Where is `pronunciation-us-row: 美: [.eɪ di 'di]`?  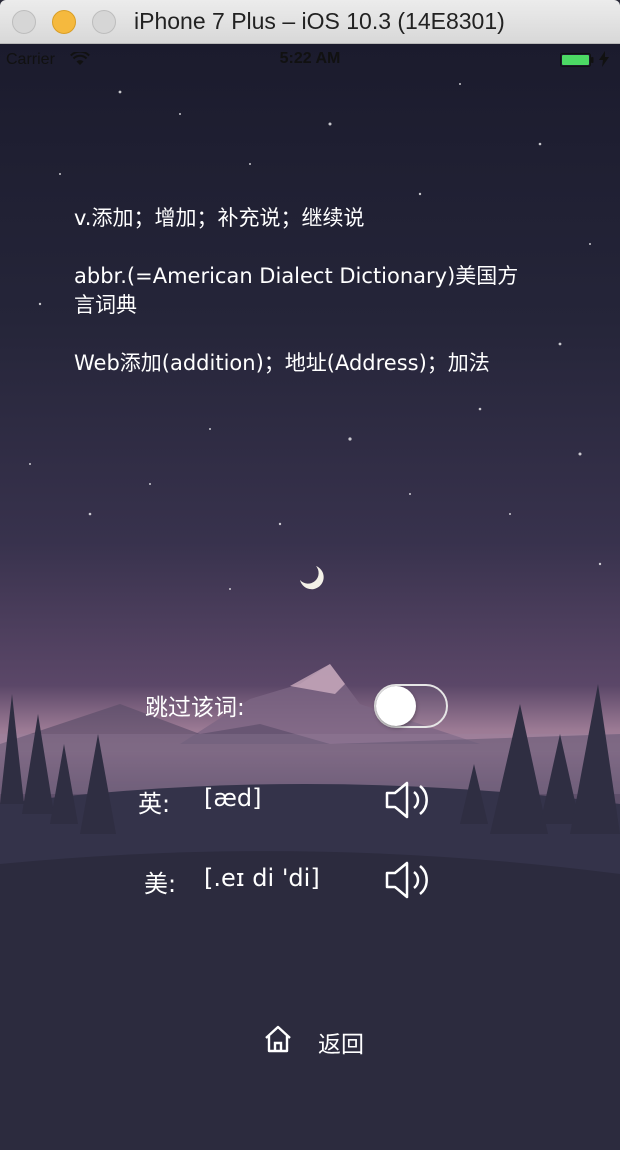
pronunciation-us-row: 美: [.eɪ di 'di] is located at coordinates (298, 881).